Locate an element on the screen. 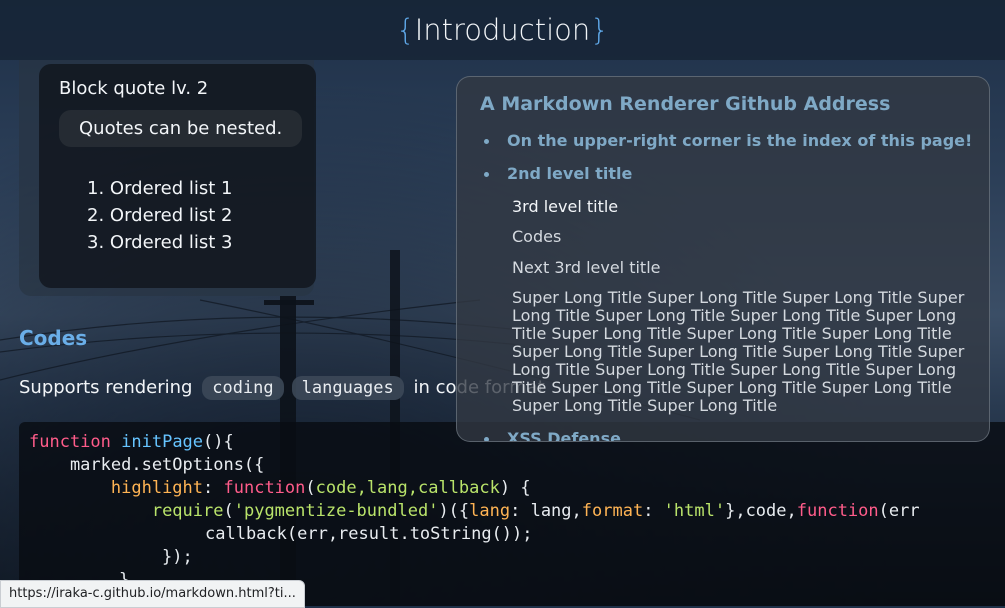 This screenshot has height=608, width=1005. code-text: ) { is located at coordinates (515, 488).